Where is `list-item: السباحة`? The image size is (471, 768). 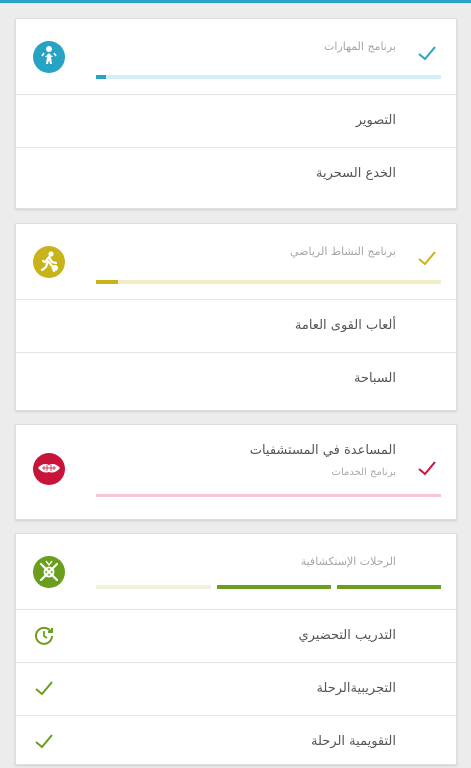 list-item: السباحة is located at coordinates (236, 379).